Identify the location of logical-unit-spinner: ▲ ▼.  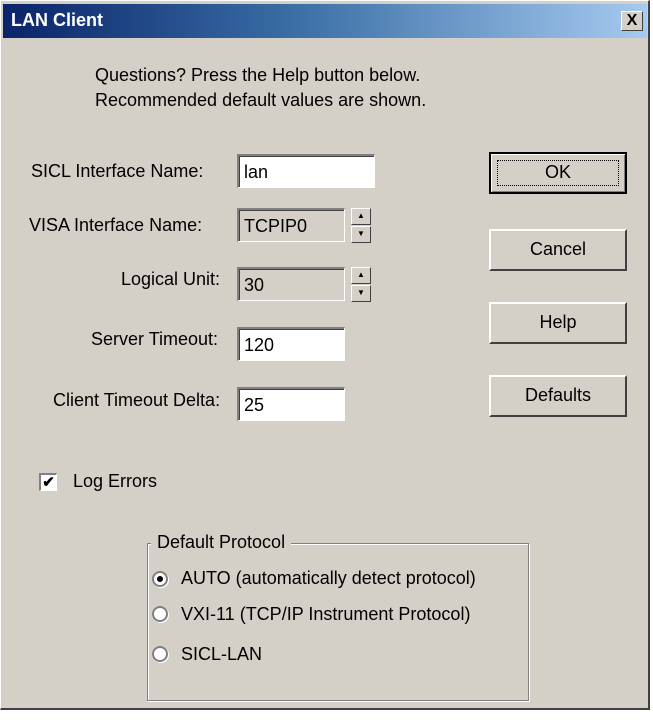
(361, 285).